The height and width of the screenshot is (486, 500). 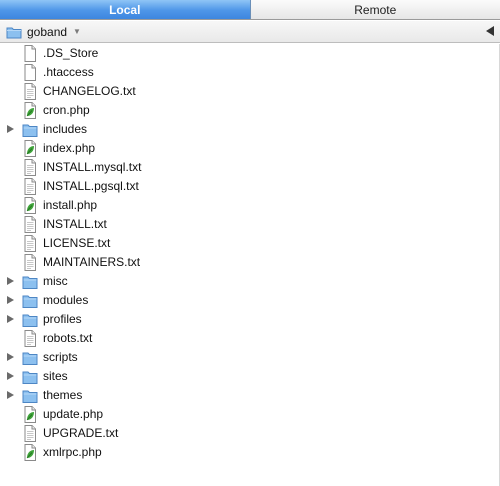 I want to click on file-row: robots.txt, so click(x=250, y=338).